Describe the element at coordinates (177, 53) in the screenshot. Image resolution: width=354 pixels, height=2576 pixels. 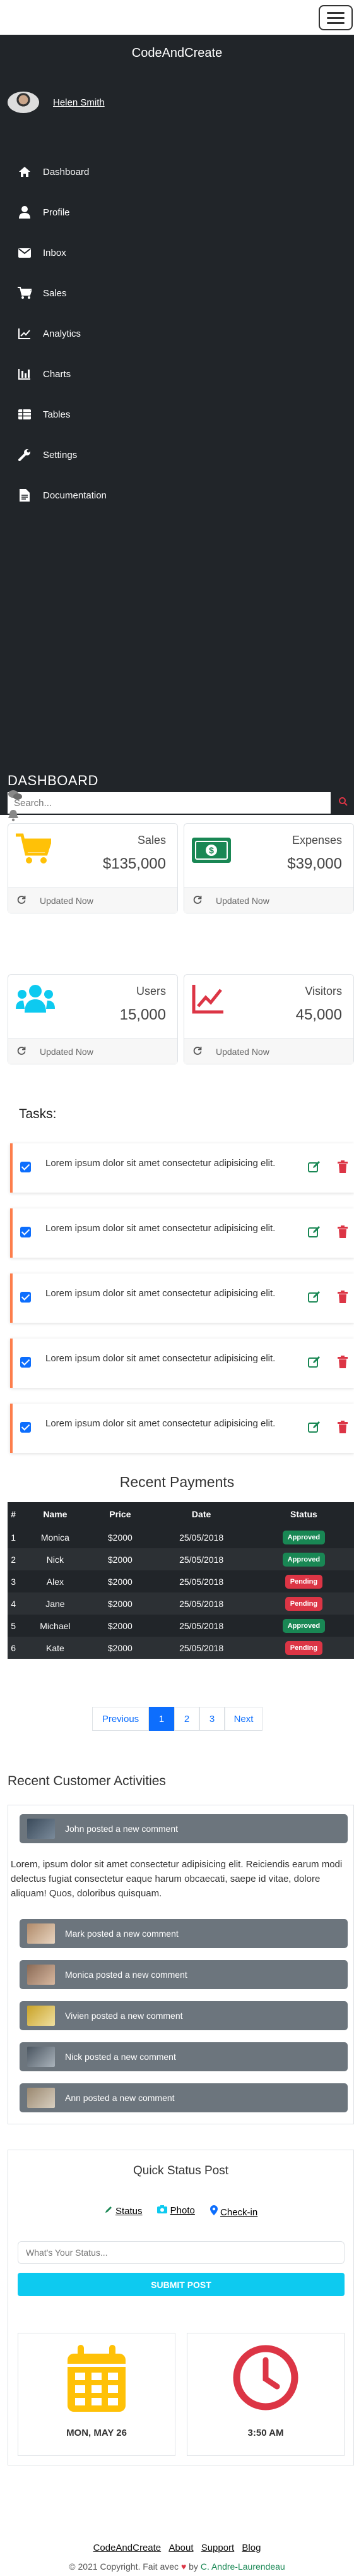
I see `brand-title: CodeAndCreate` at that location.